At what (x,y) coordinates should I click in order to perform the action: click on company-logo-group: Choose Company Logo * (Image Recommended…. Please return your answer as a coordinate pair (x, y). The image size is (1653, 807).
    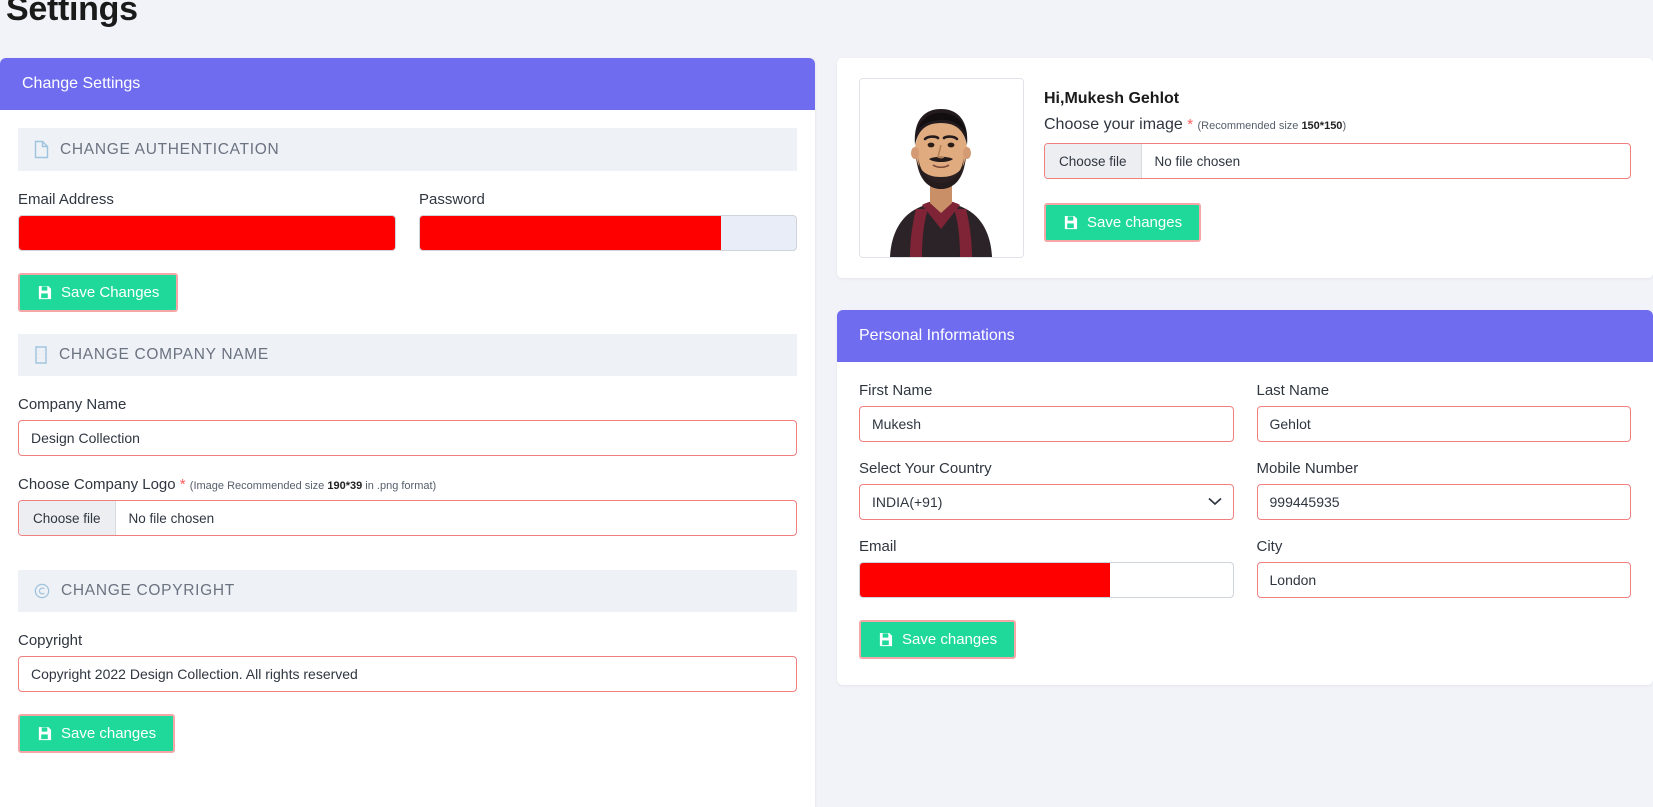
    Looking at the image, I should click on (407, 506).